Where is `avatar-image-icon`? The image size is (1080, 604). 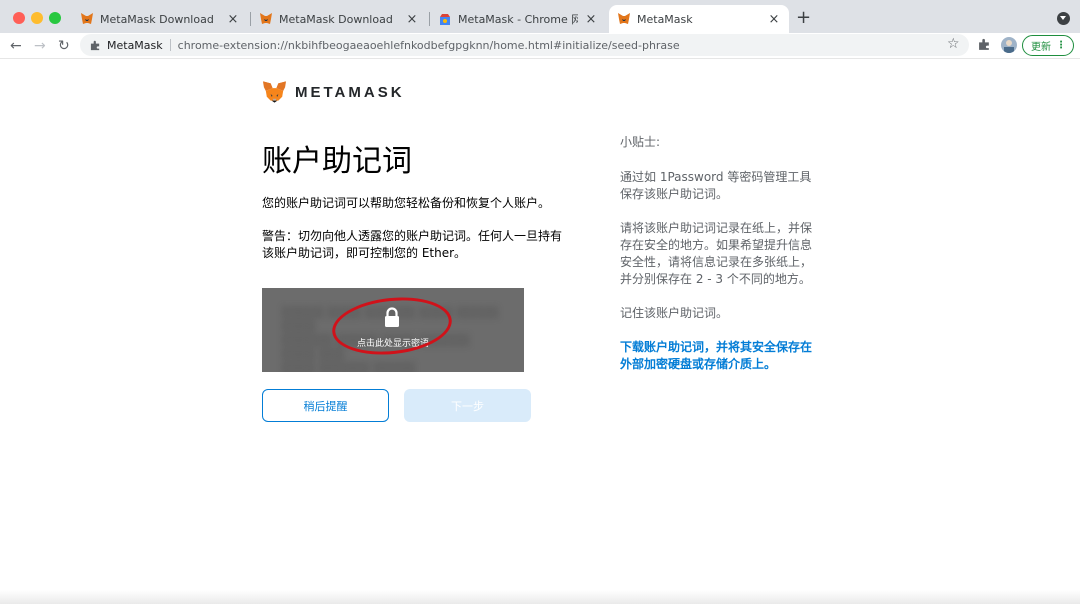
avatar-image-icon is located at coordinates (1009, 46).